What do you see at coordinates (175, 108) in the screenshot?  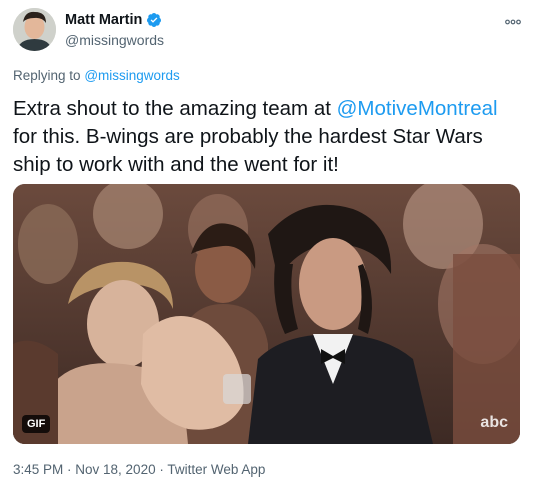 I see `tweet-text-before: Extra shout to the amazing team at` at bounding box center [175, 108].